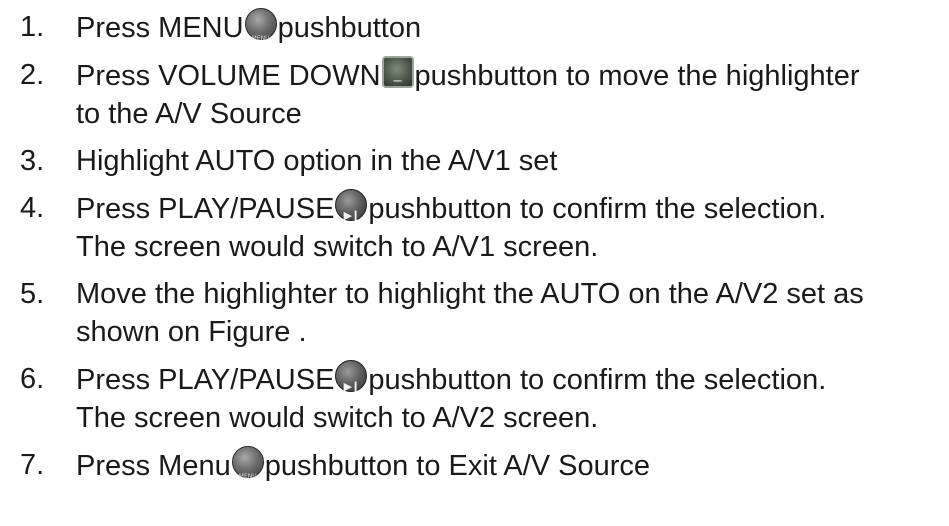  What do you see at coordinates (32, 294) in the screenshot?
I see `step-number: 5.` at bounding box center [32, 294].